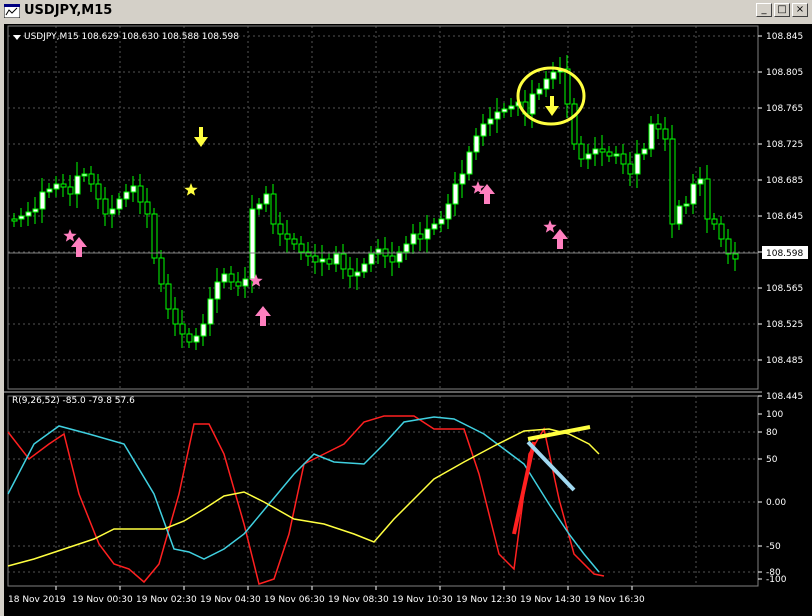 The width and height of the screenshot is (812, 616). What do you see at coordinates (422, 600) in the screenshot?
I see `time-tick-label: 19 Nov 10:30` at bounding box center [422, 600].